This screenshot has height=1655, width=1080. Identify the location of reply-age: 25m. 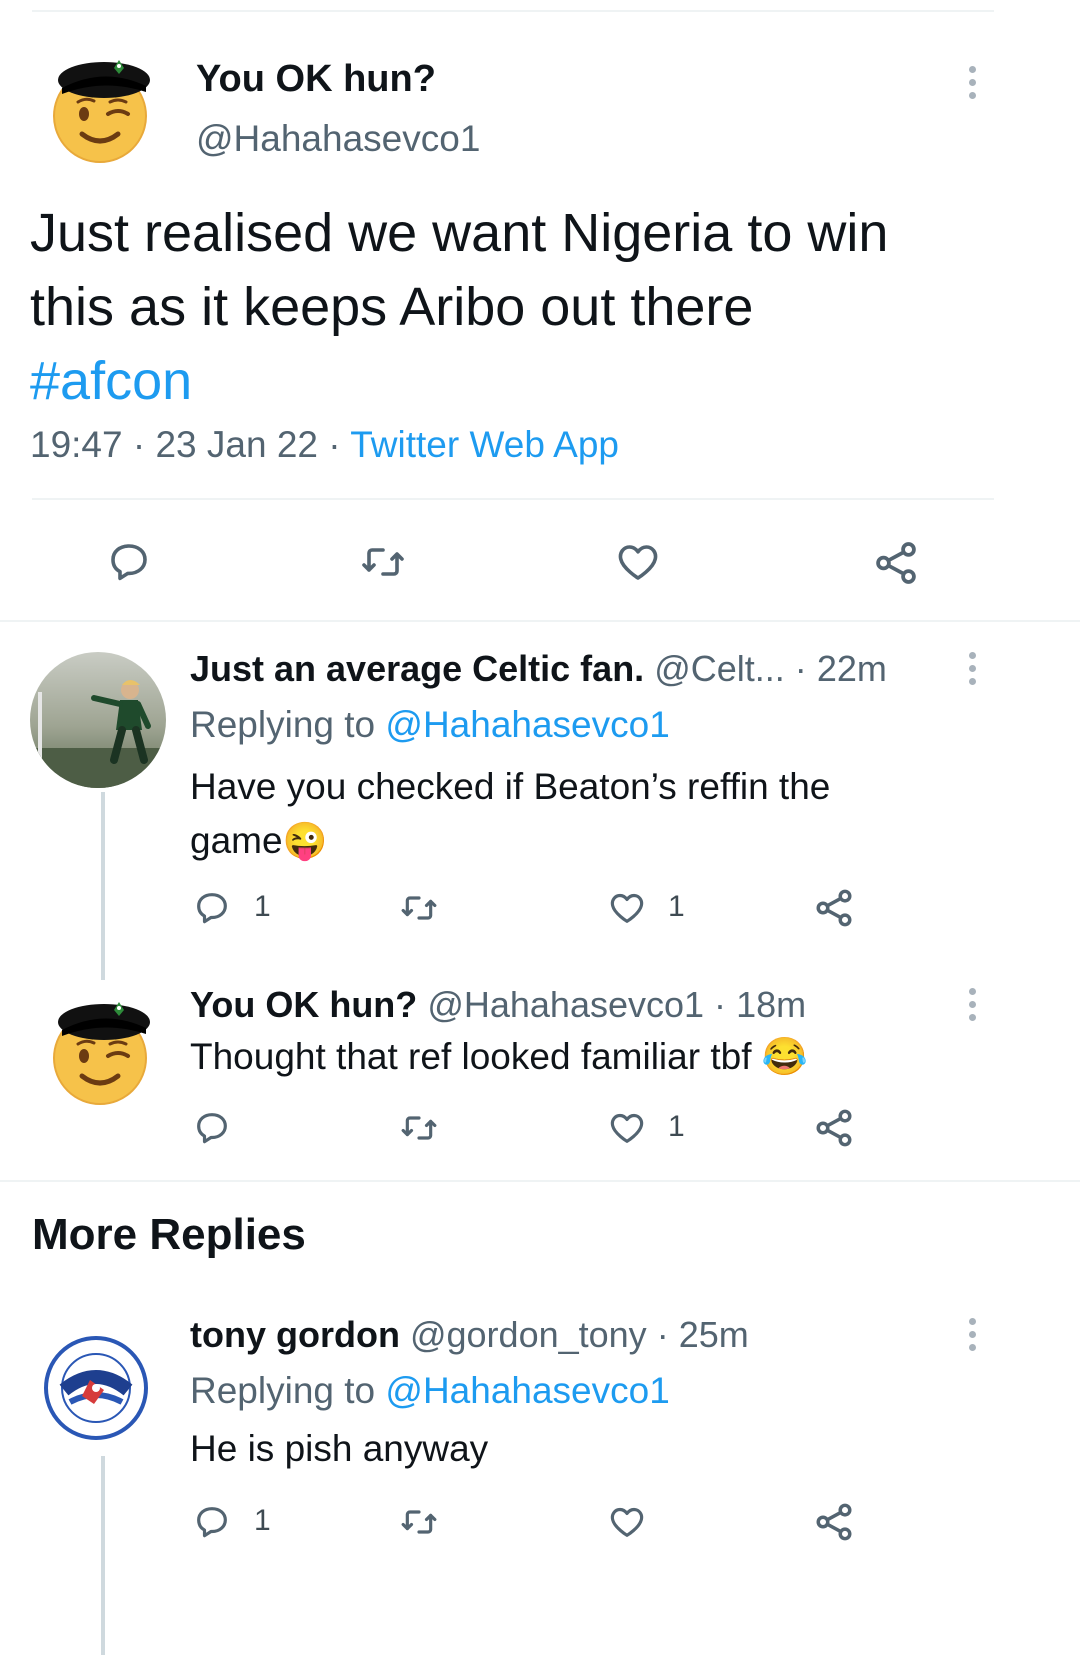
(714, 1334).